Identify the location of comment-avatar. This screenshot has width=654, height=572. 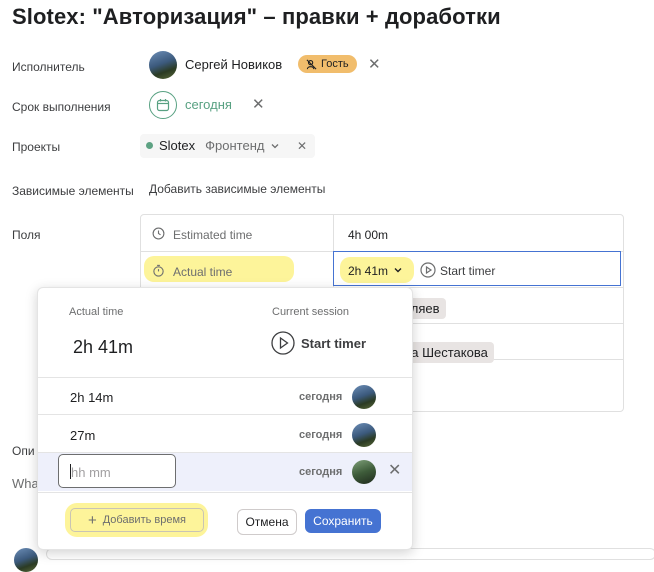
(26, 560).